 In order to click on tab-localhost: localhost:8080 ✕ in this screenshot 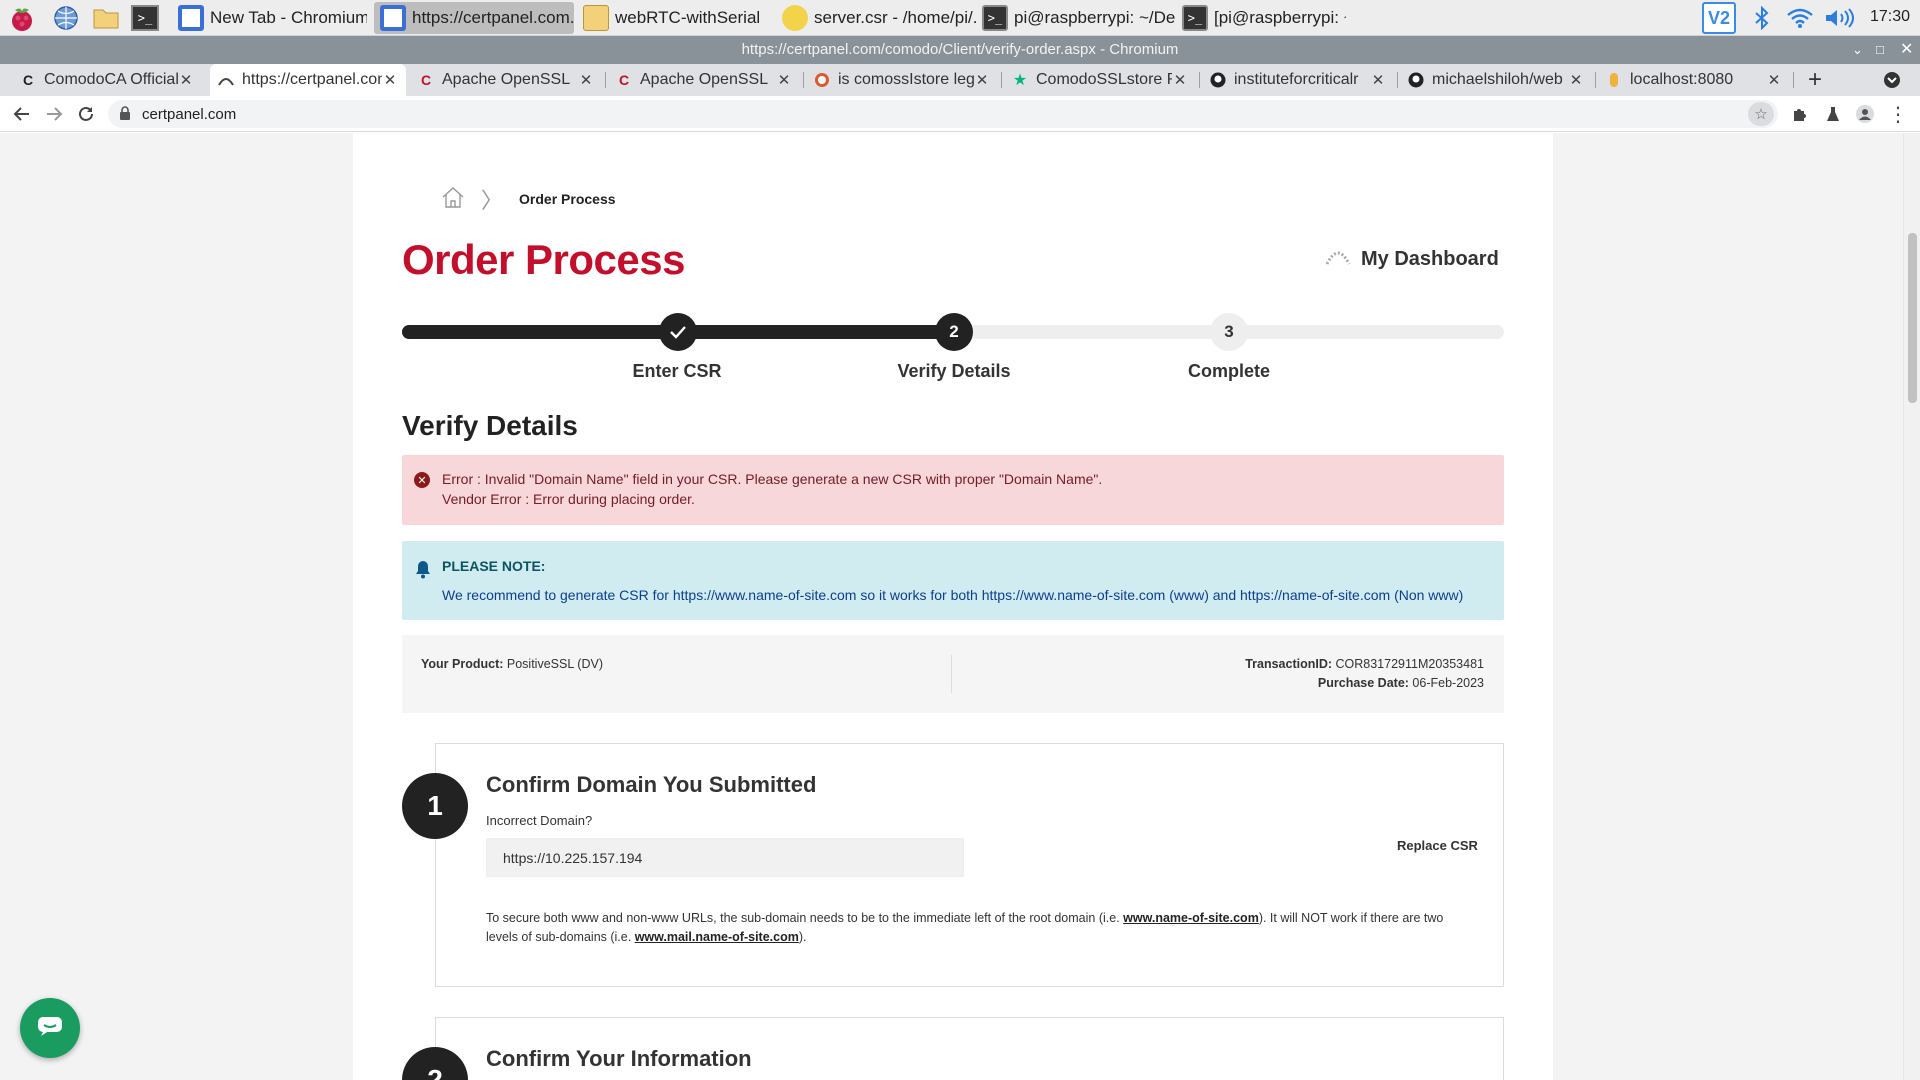, I will do `click(1694, 80)`.